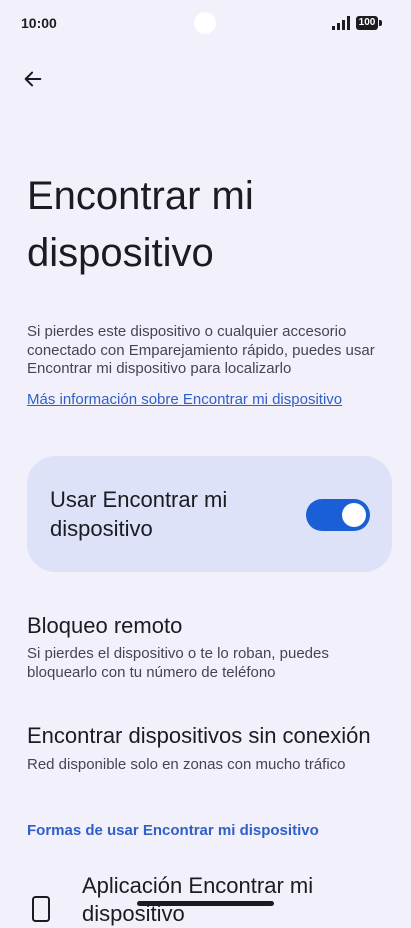 This screenshot has width=411, height=928. I want to click on use-find-my-device-label: Usar Encontrar mi dispositivo, so click(139, 514).